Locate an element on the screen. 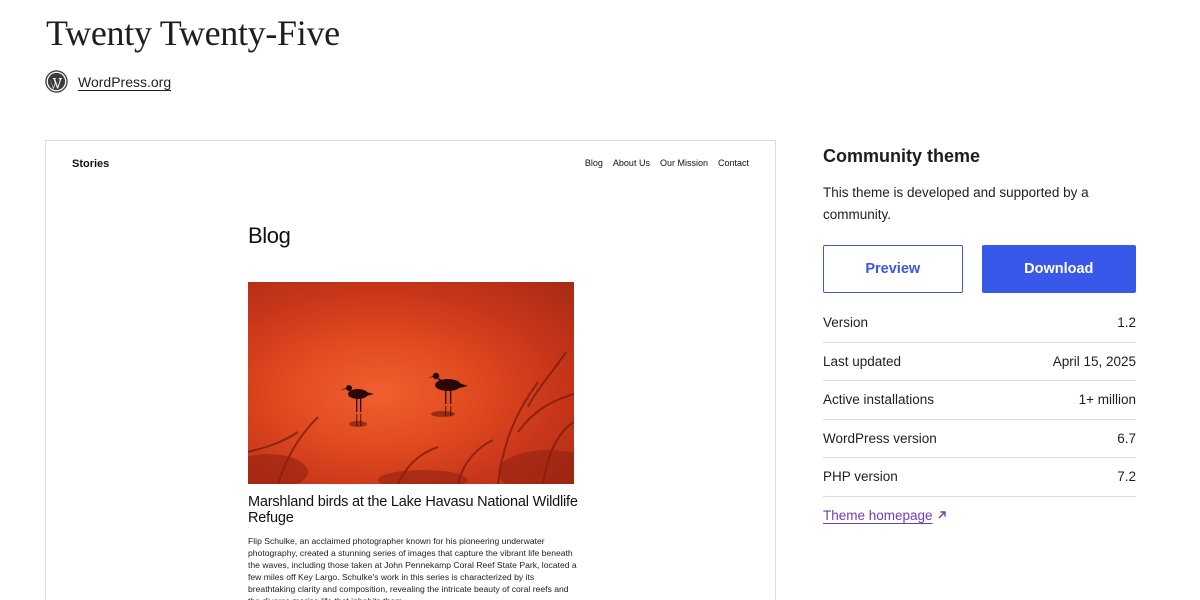  preview-nav-blog: Blog is located at coordinates (593, 163).